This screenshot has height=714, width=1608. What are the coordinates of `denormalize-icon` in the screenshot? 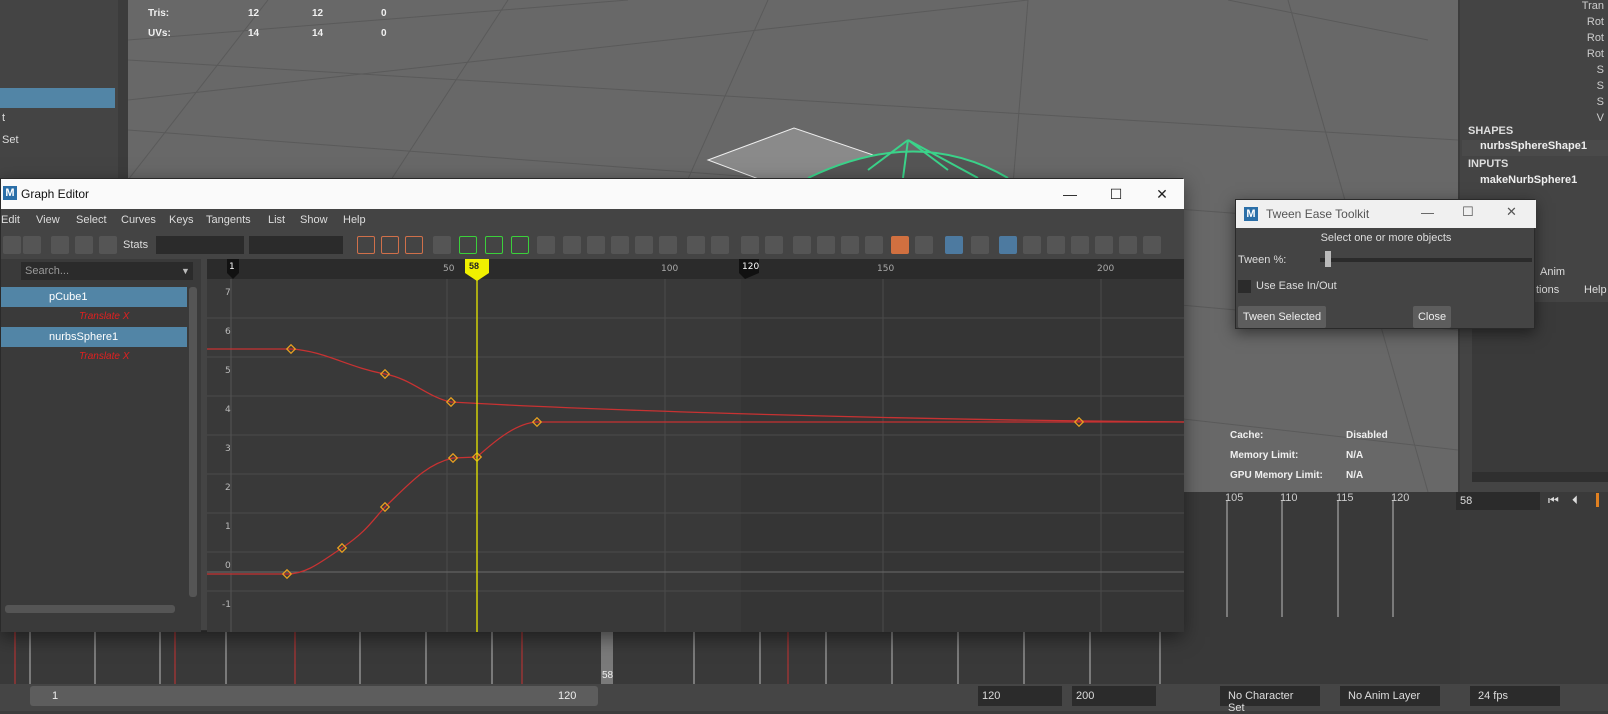 It's located at (980, 245).